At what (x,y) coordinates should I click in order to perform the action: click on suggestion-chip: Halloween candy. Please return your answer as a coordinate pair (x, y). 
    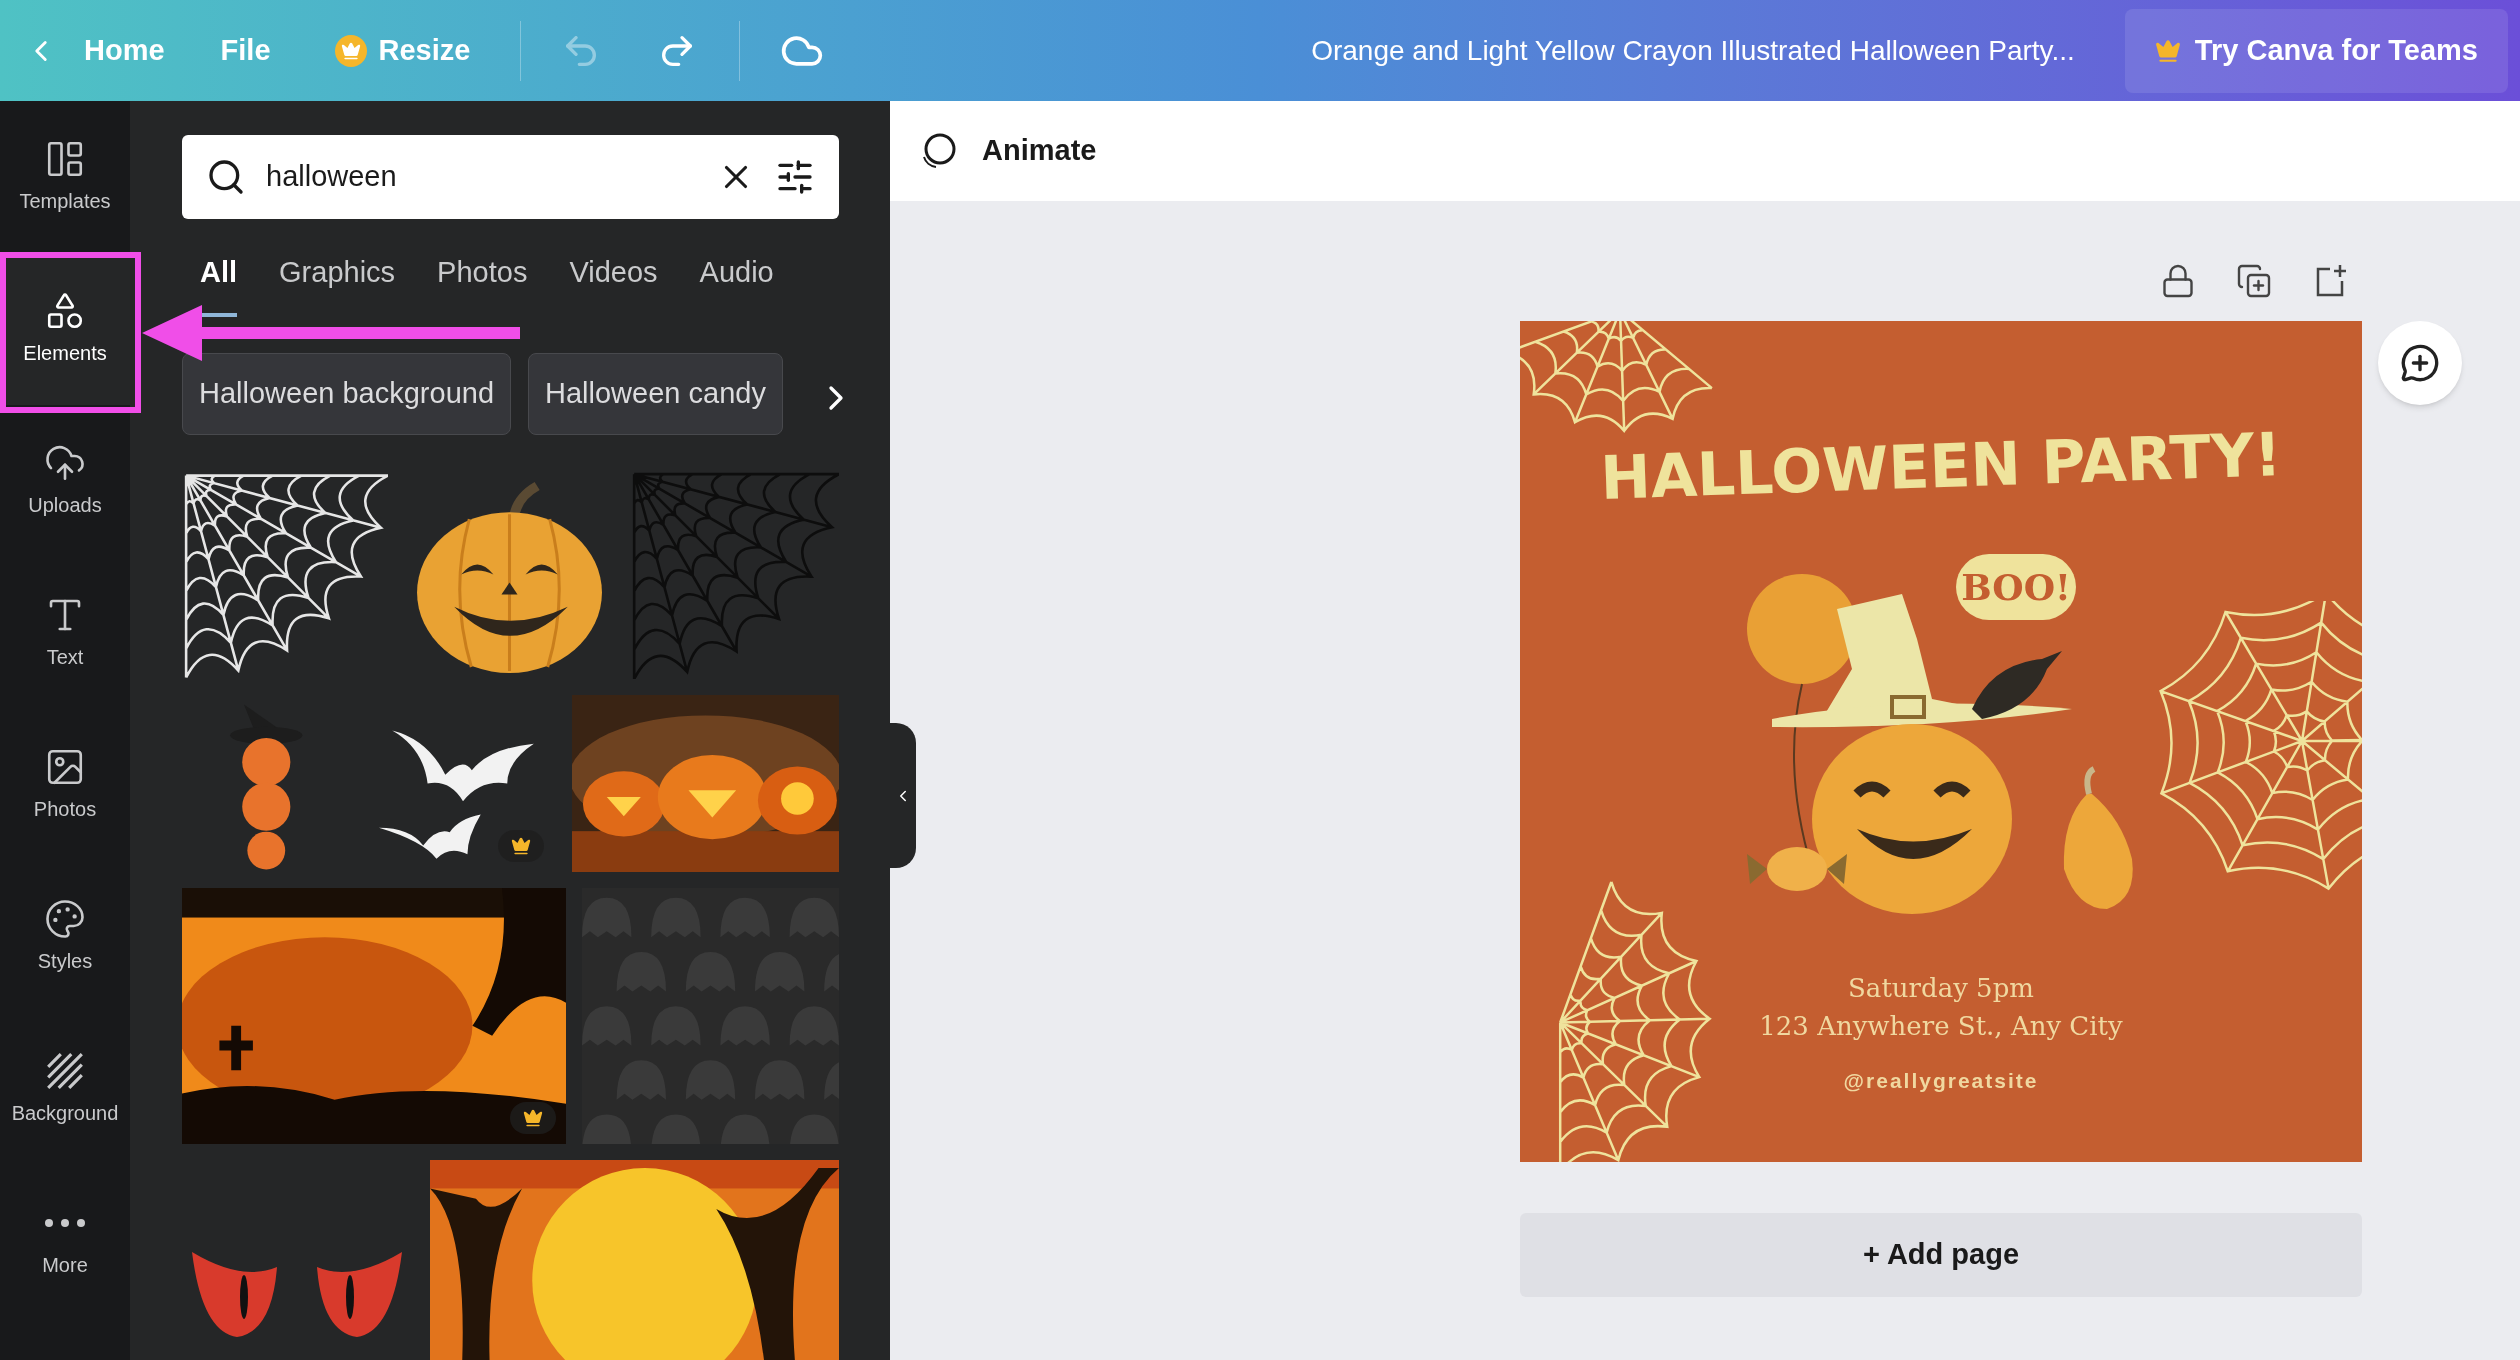
    Looking at the image, I should click on (655, 393).